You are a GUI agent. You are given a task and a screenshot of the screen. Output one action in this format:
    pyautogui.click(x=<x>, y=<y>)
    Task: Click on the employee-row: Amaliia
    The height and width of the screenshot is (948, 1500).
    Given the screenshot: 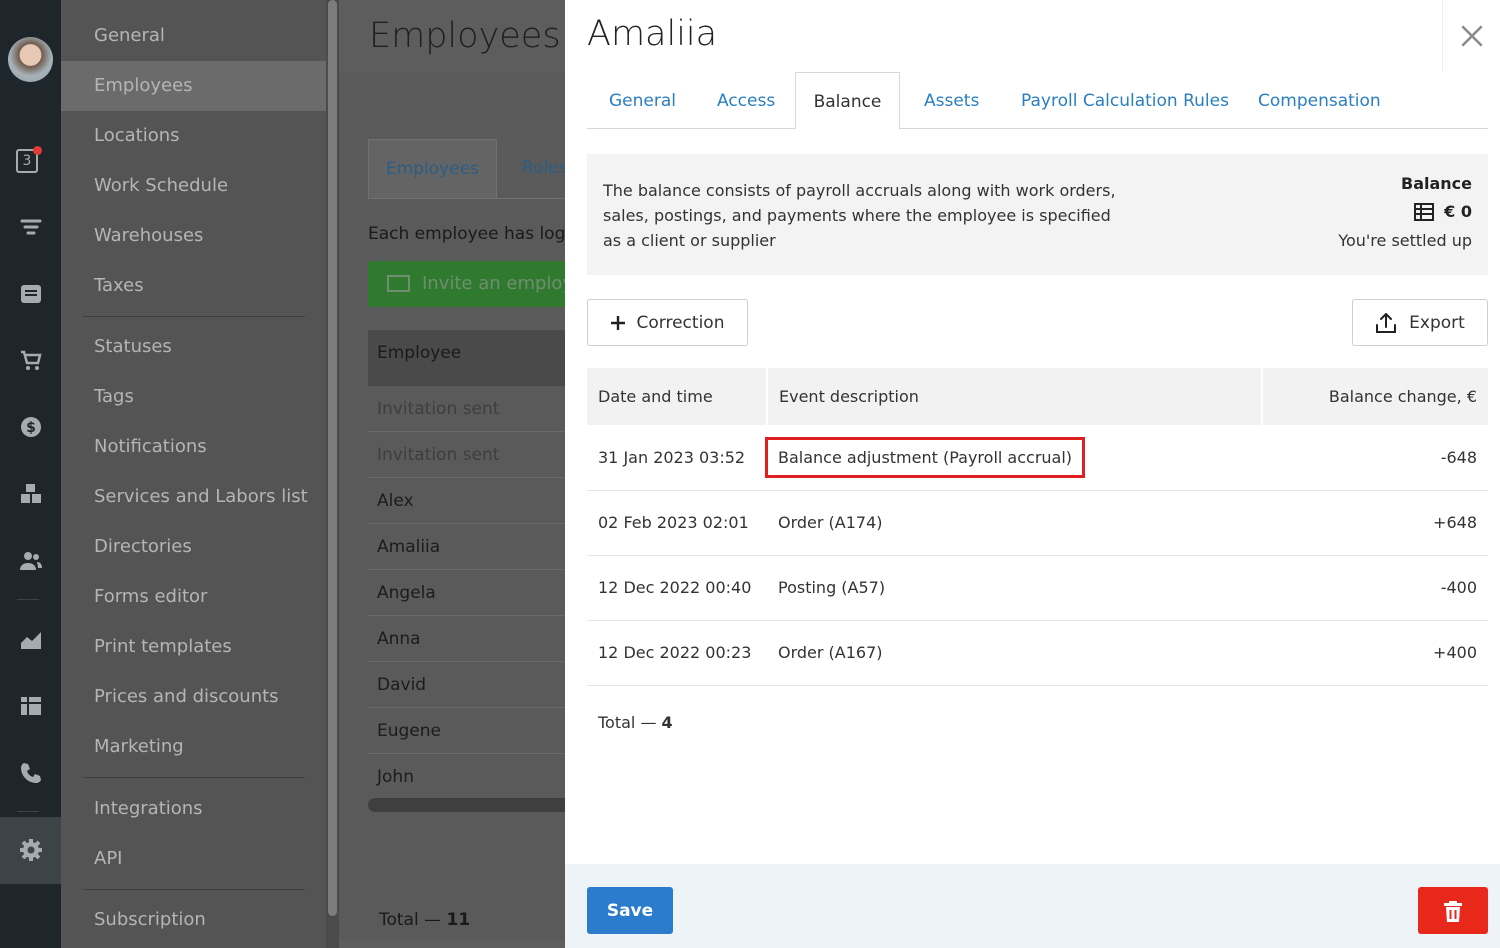 What is the action you would take?
    pyautogui.click(x=466, y=547)
    